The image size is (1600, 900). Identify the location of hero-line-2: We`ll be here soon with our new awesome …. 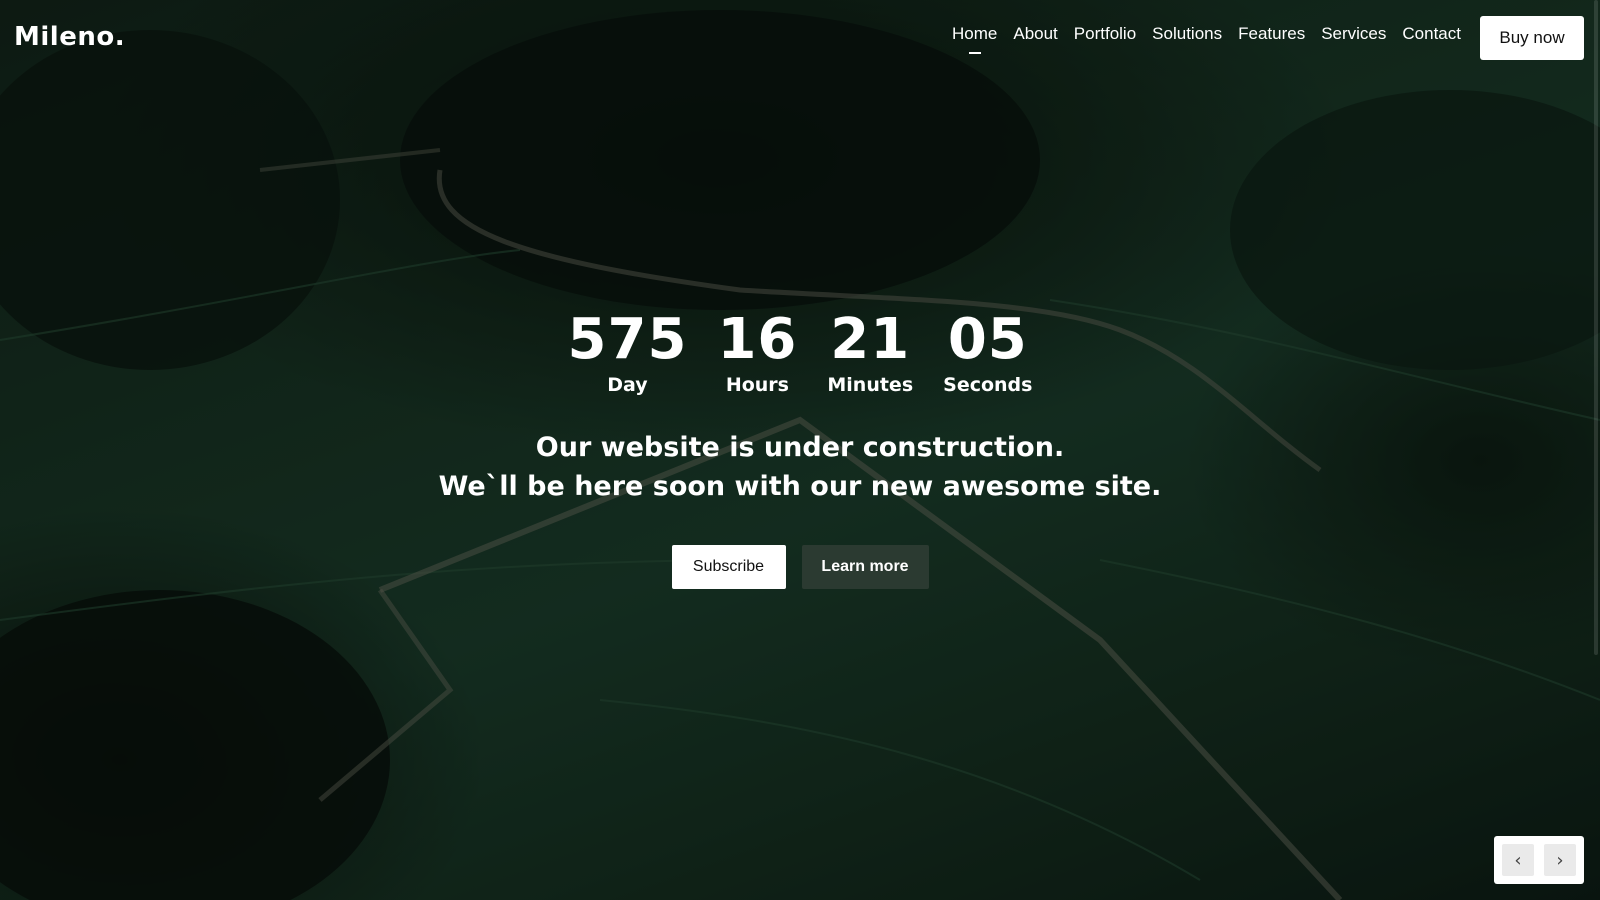
(800, 486).